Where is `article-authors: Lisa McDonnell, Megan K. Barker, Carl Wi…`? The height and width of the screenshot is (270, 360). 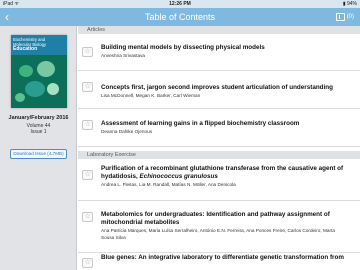
article-authors: Lisa McDonnell, Megan K. Barker, Carl Wi… is located at coordinates (151, 95).